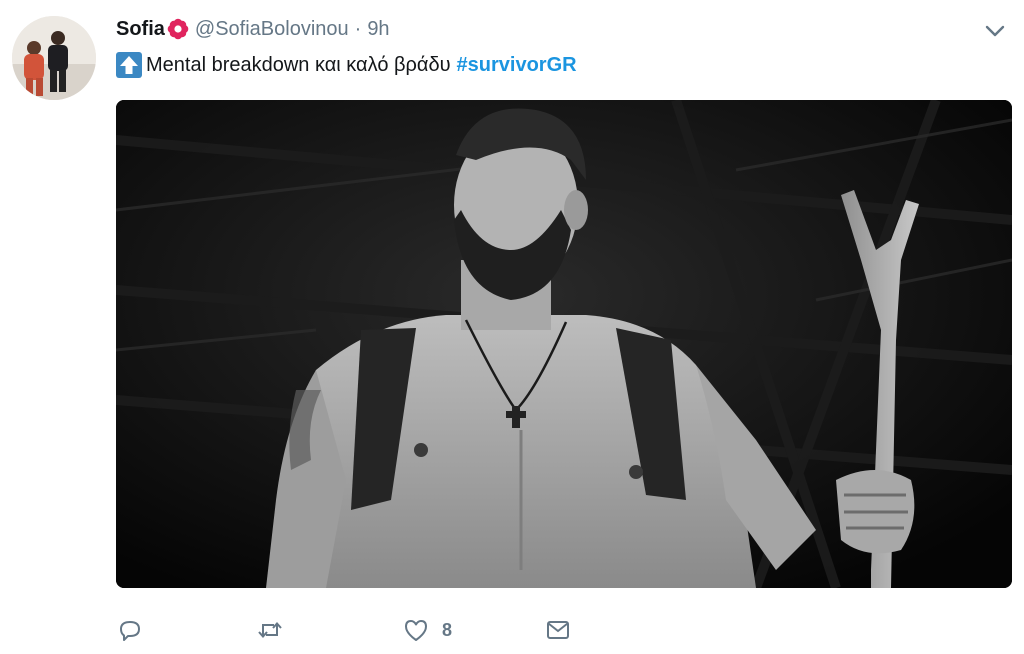  Describe the element at coordinates (178, 29) in the screenshot. I see `flower-icon` at that location.